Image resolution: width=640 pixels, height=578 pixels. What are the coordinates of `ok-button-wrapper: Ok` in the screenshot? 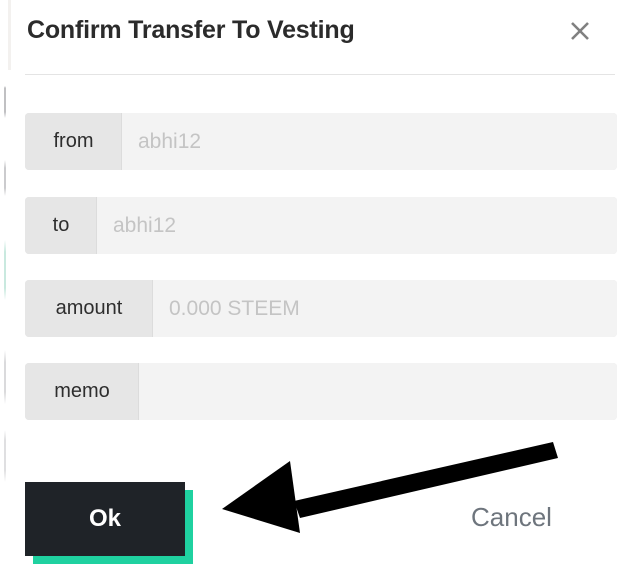 It's located at (109, 523).